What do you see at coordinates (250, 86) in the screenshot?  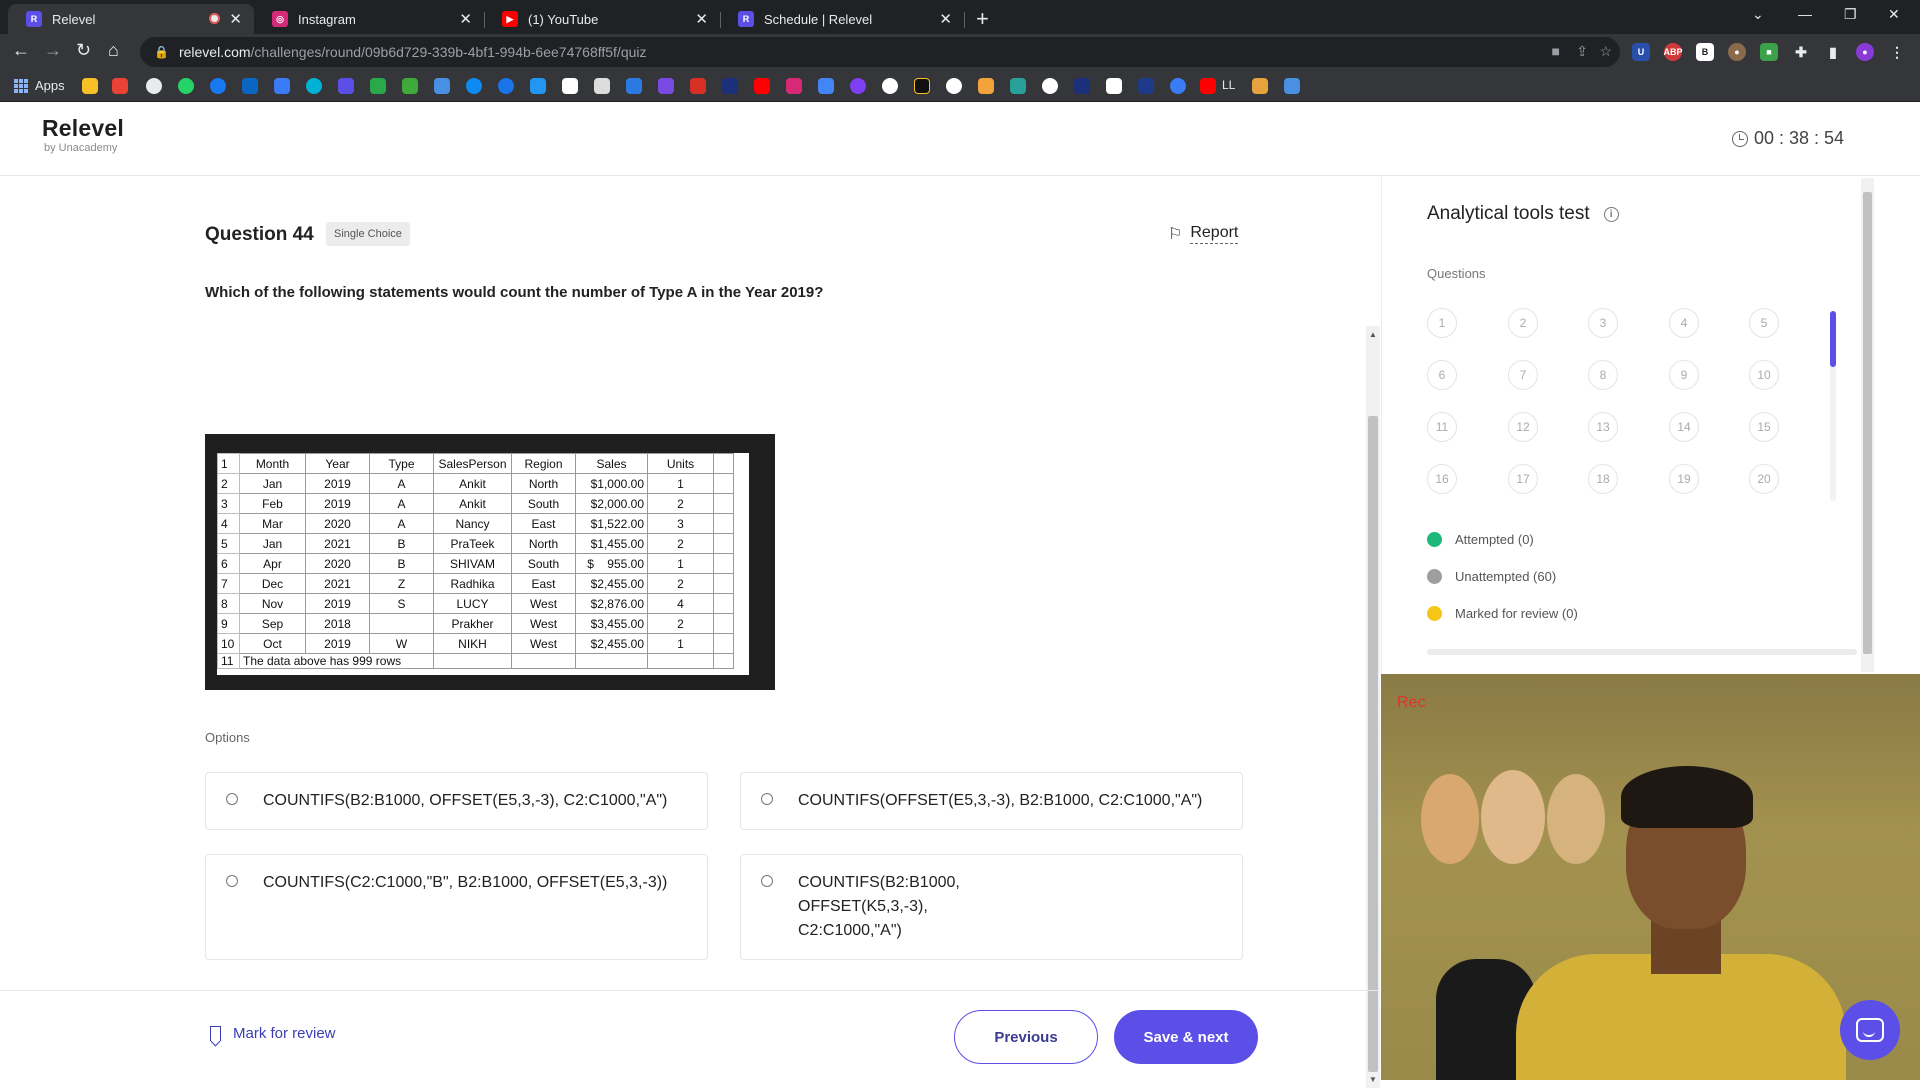 I see `linkedin-bookmark-icon` at bounding box center [250, 86].